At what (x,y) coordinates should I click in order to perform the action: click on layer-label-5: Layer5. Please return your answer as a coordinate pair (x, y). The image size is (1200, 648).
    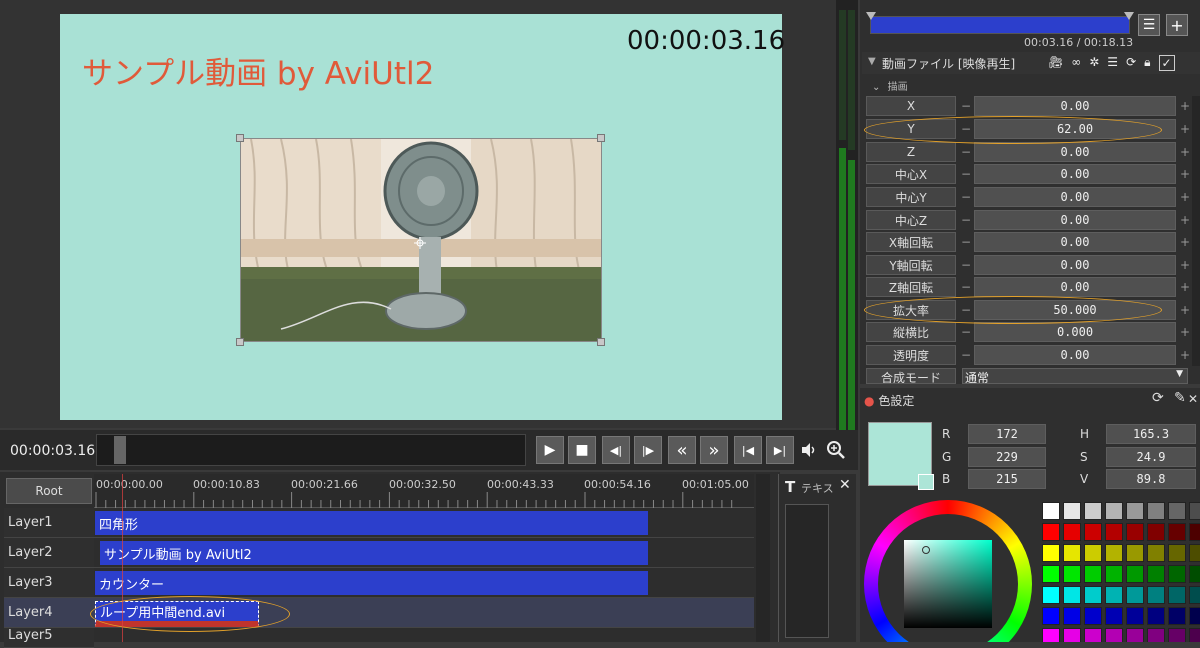
    Looking at the image, I should click on (49, 638).